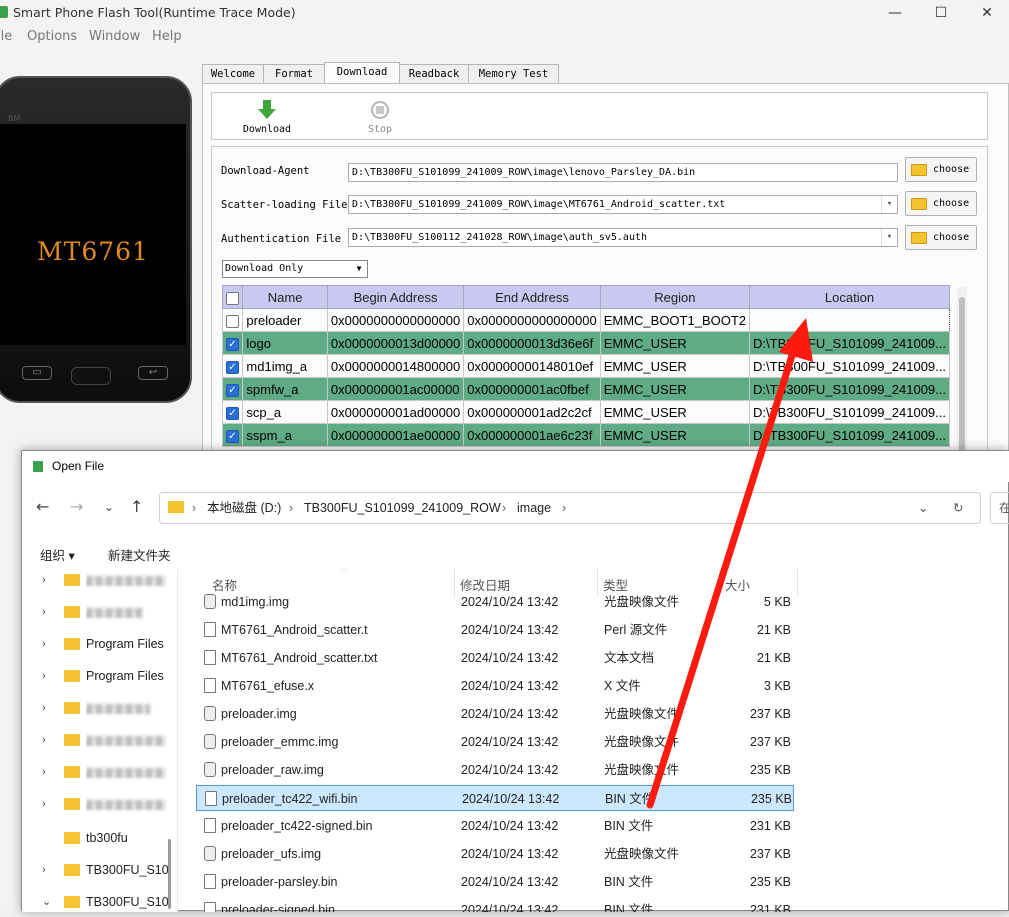 This screenshot has width=1009, height=917. I want to click on minimize-button: —, so click(895, 13).